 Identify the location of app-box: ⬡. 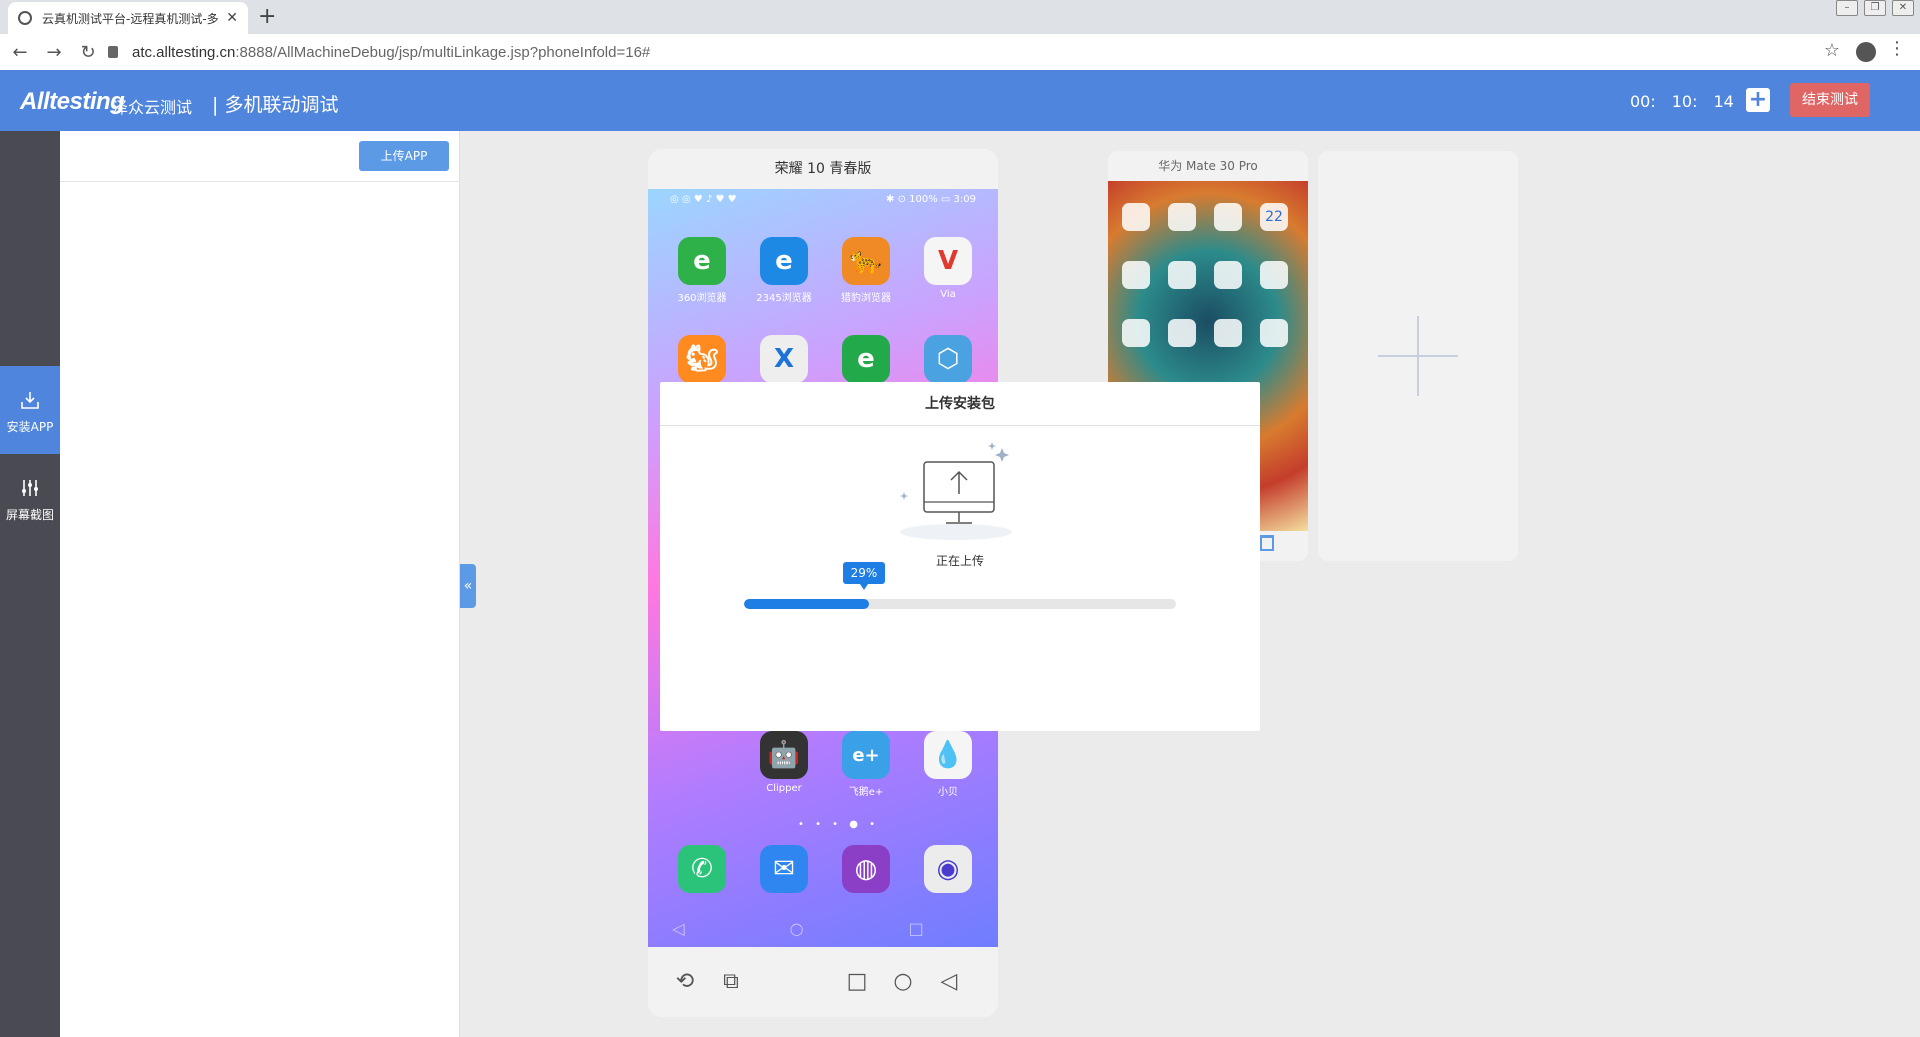
(948, 361).